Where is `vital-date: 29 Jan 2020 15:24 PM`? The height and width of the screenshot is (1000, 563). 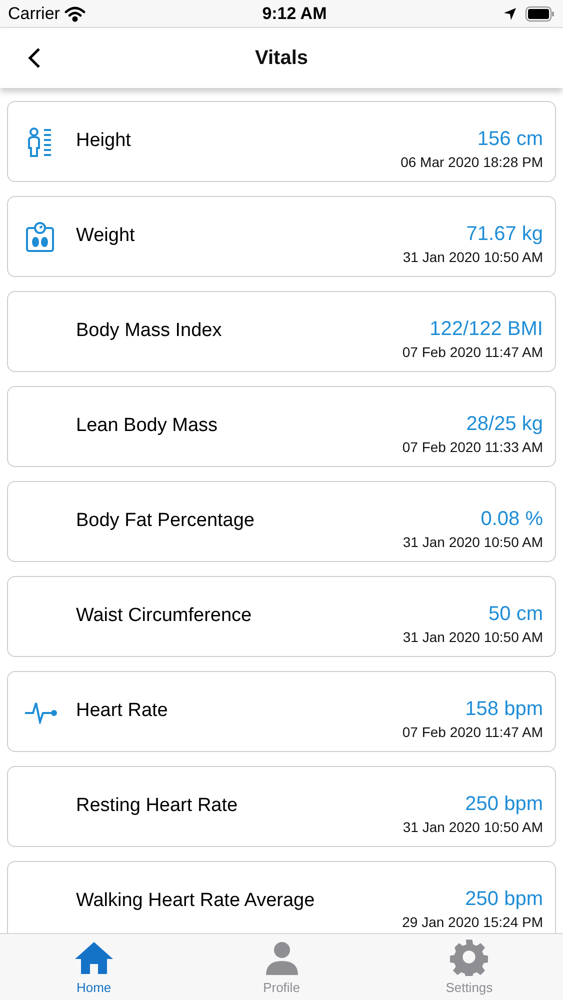
vital-date: 29 Jan 2020 15:24 PM is located at coordinates (472, 922).